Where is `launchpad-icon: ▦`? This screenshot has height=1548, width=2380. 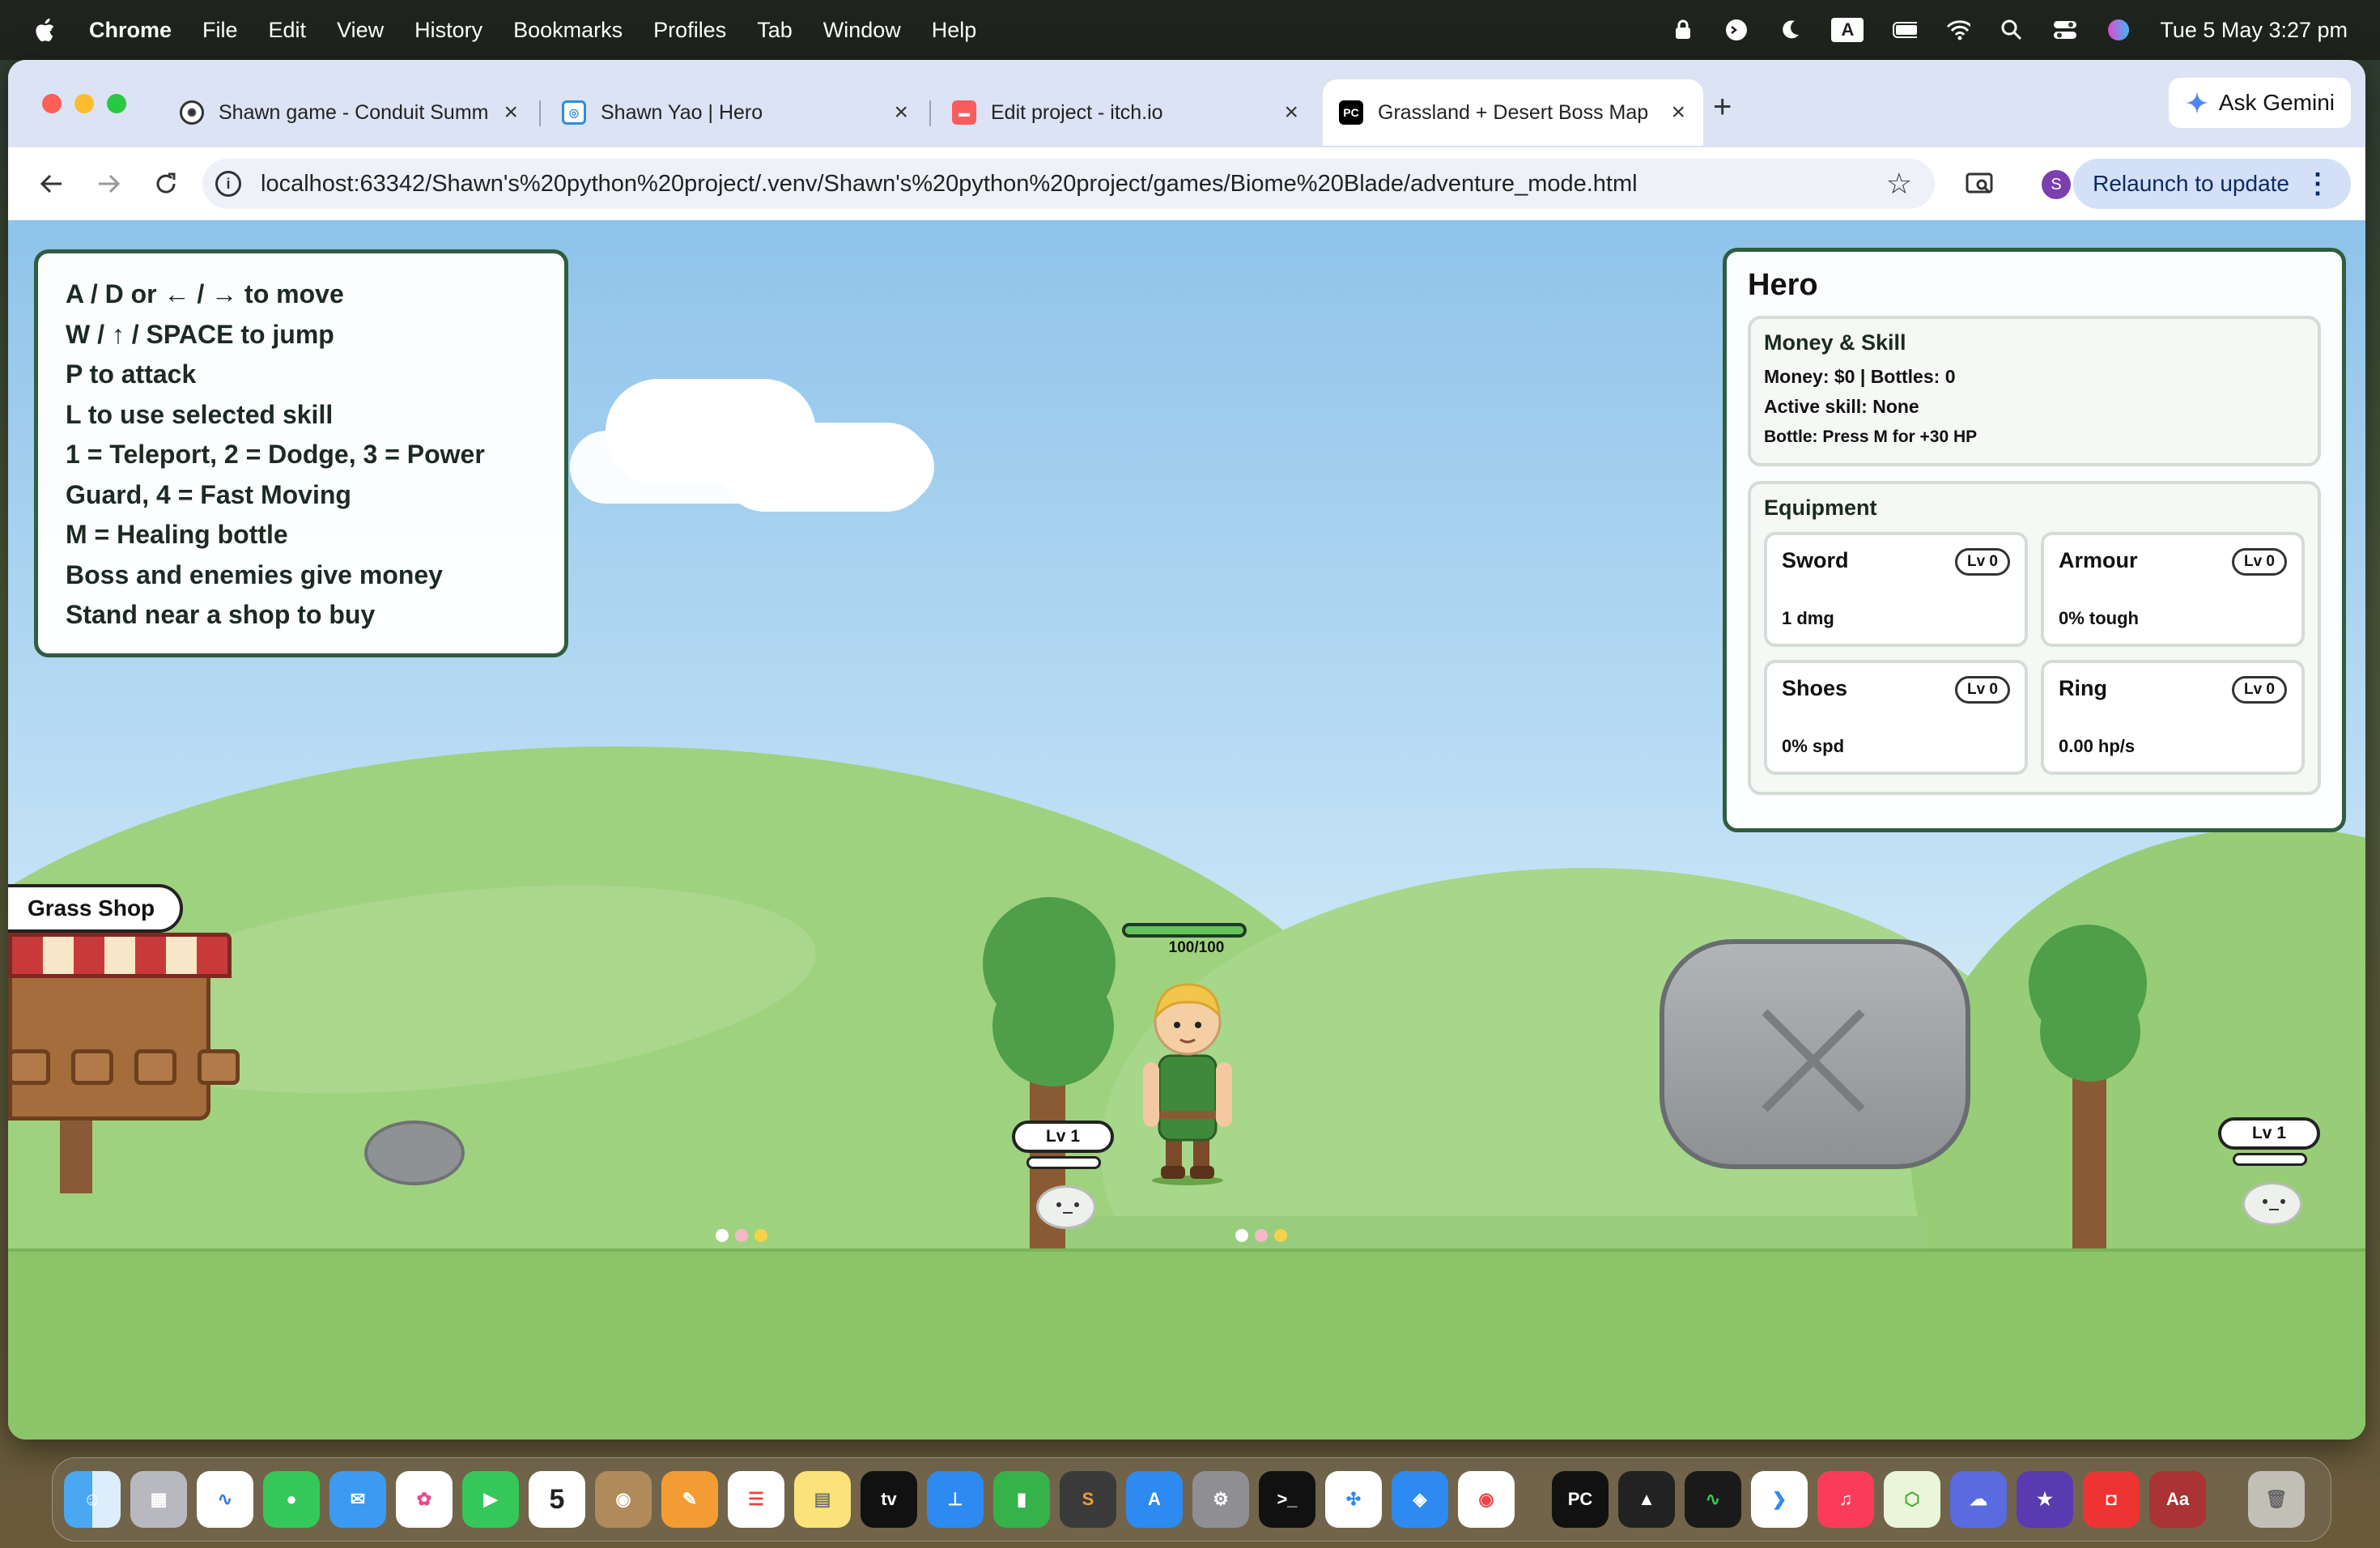
launchpad-icon: ▦ is located at coordinates (159, 1499).